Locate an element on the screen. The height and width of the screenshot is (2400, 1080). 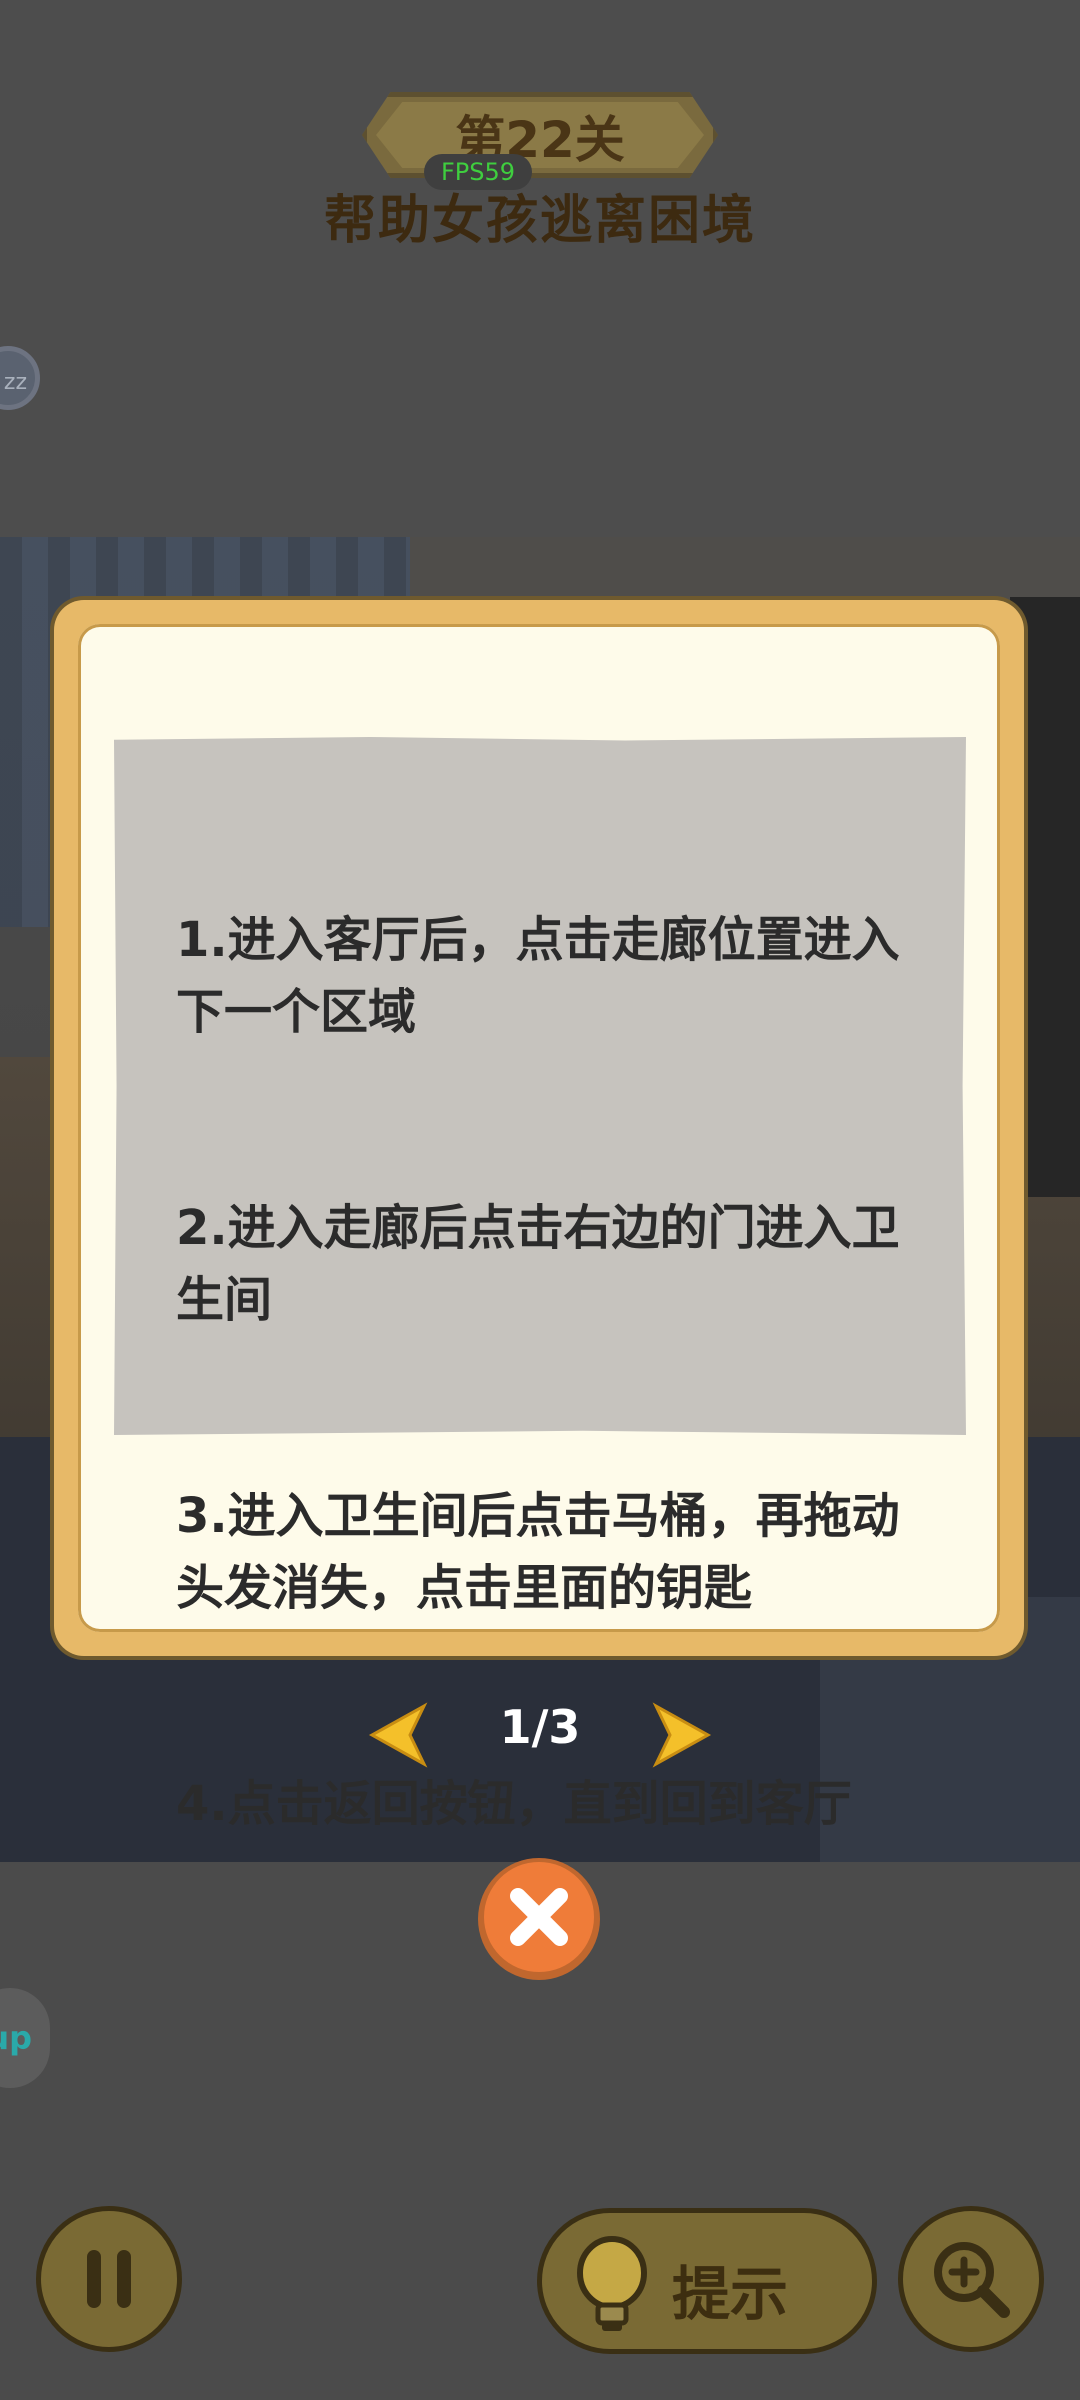
zoom-in-icon is located at coordinates (972, 2280).